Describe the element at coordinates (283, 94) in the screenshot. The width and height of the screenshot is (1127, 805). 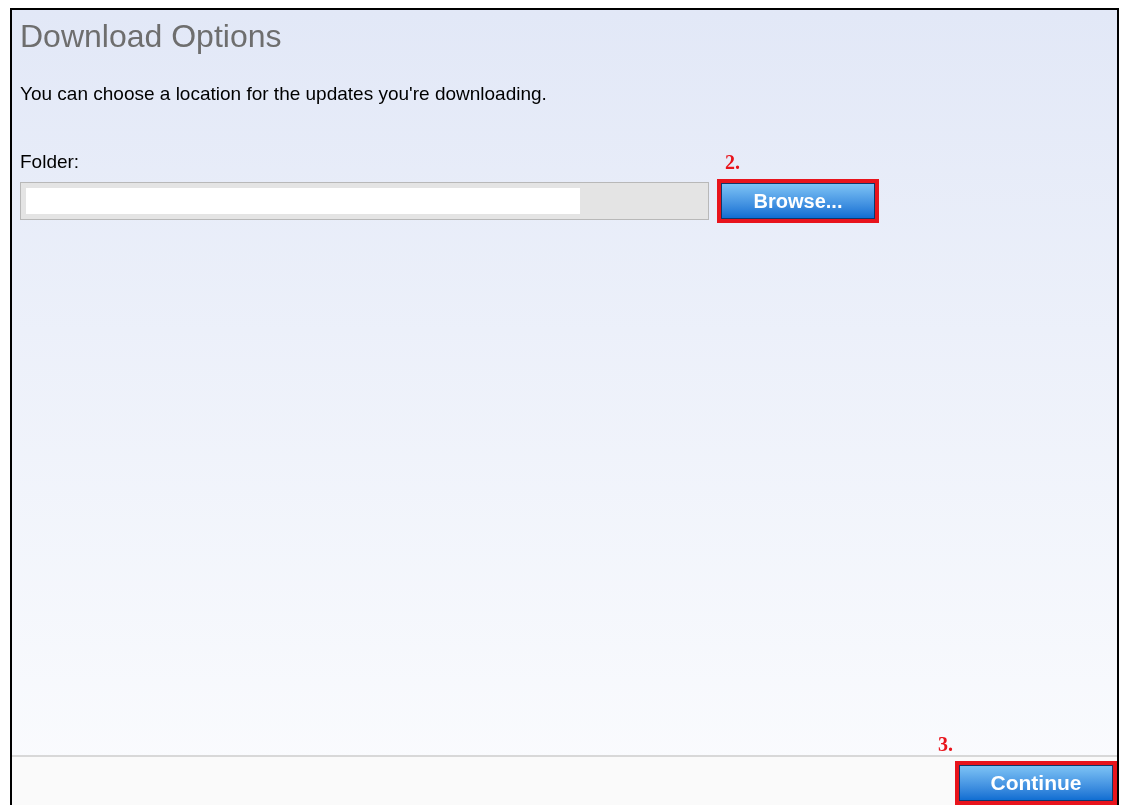
I see `description-text: You can choose a location for the updates you're downloading.` at that location.